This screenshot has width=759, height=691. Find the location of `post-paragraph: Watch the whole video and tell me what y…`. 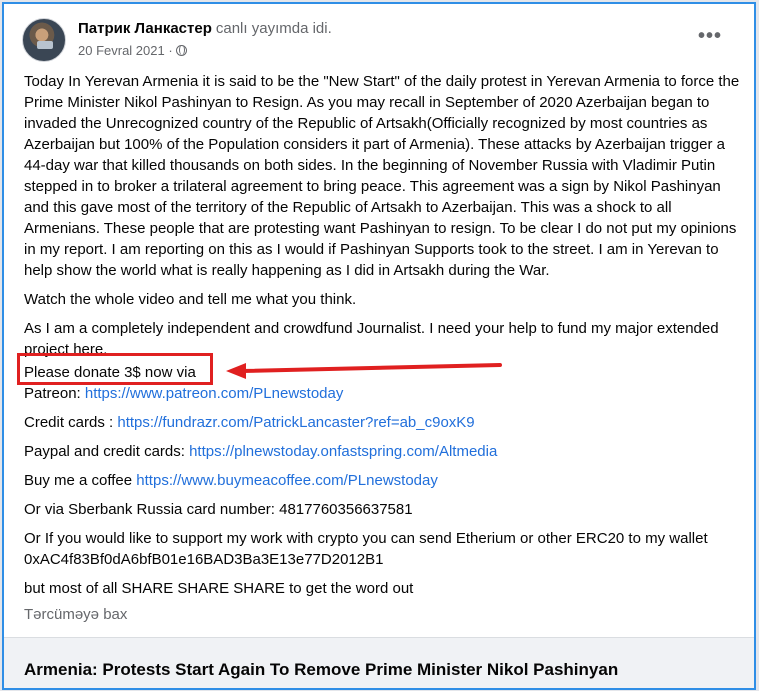

post-paragraph: Watch the whole video and tell me what y… is located at coordinates (190, 299).